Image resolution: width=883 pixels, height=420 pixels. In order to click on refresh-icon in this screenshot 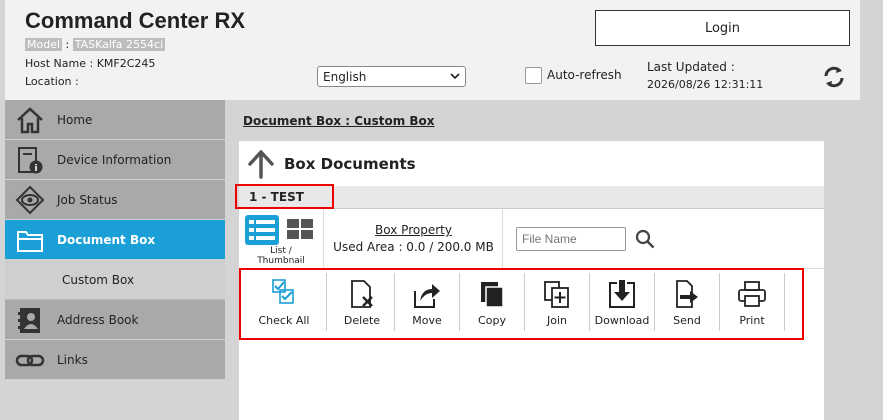, I will do `click(834, 77)`.